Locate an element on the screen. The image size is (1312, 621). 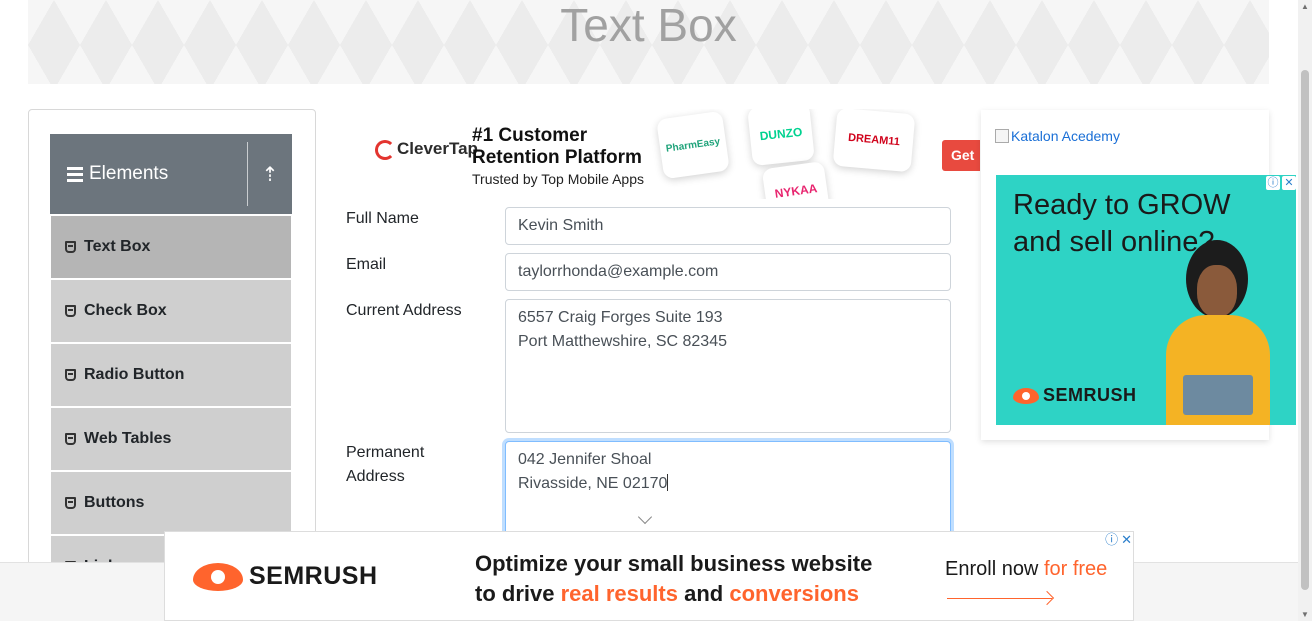
sidebar-item-text-box: Text Box is located at coordinates (171, 247).